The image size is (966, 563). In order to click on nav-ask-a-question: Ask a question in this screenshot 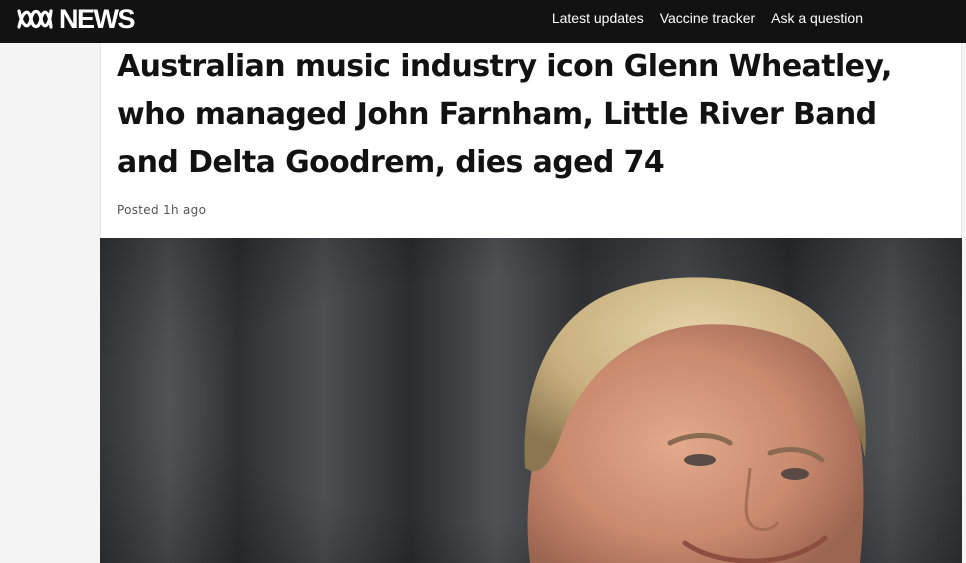, I will do `click(817, 18)`.